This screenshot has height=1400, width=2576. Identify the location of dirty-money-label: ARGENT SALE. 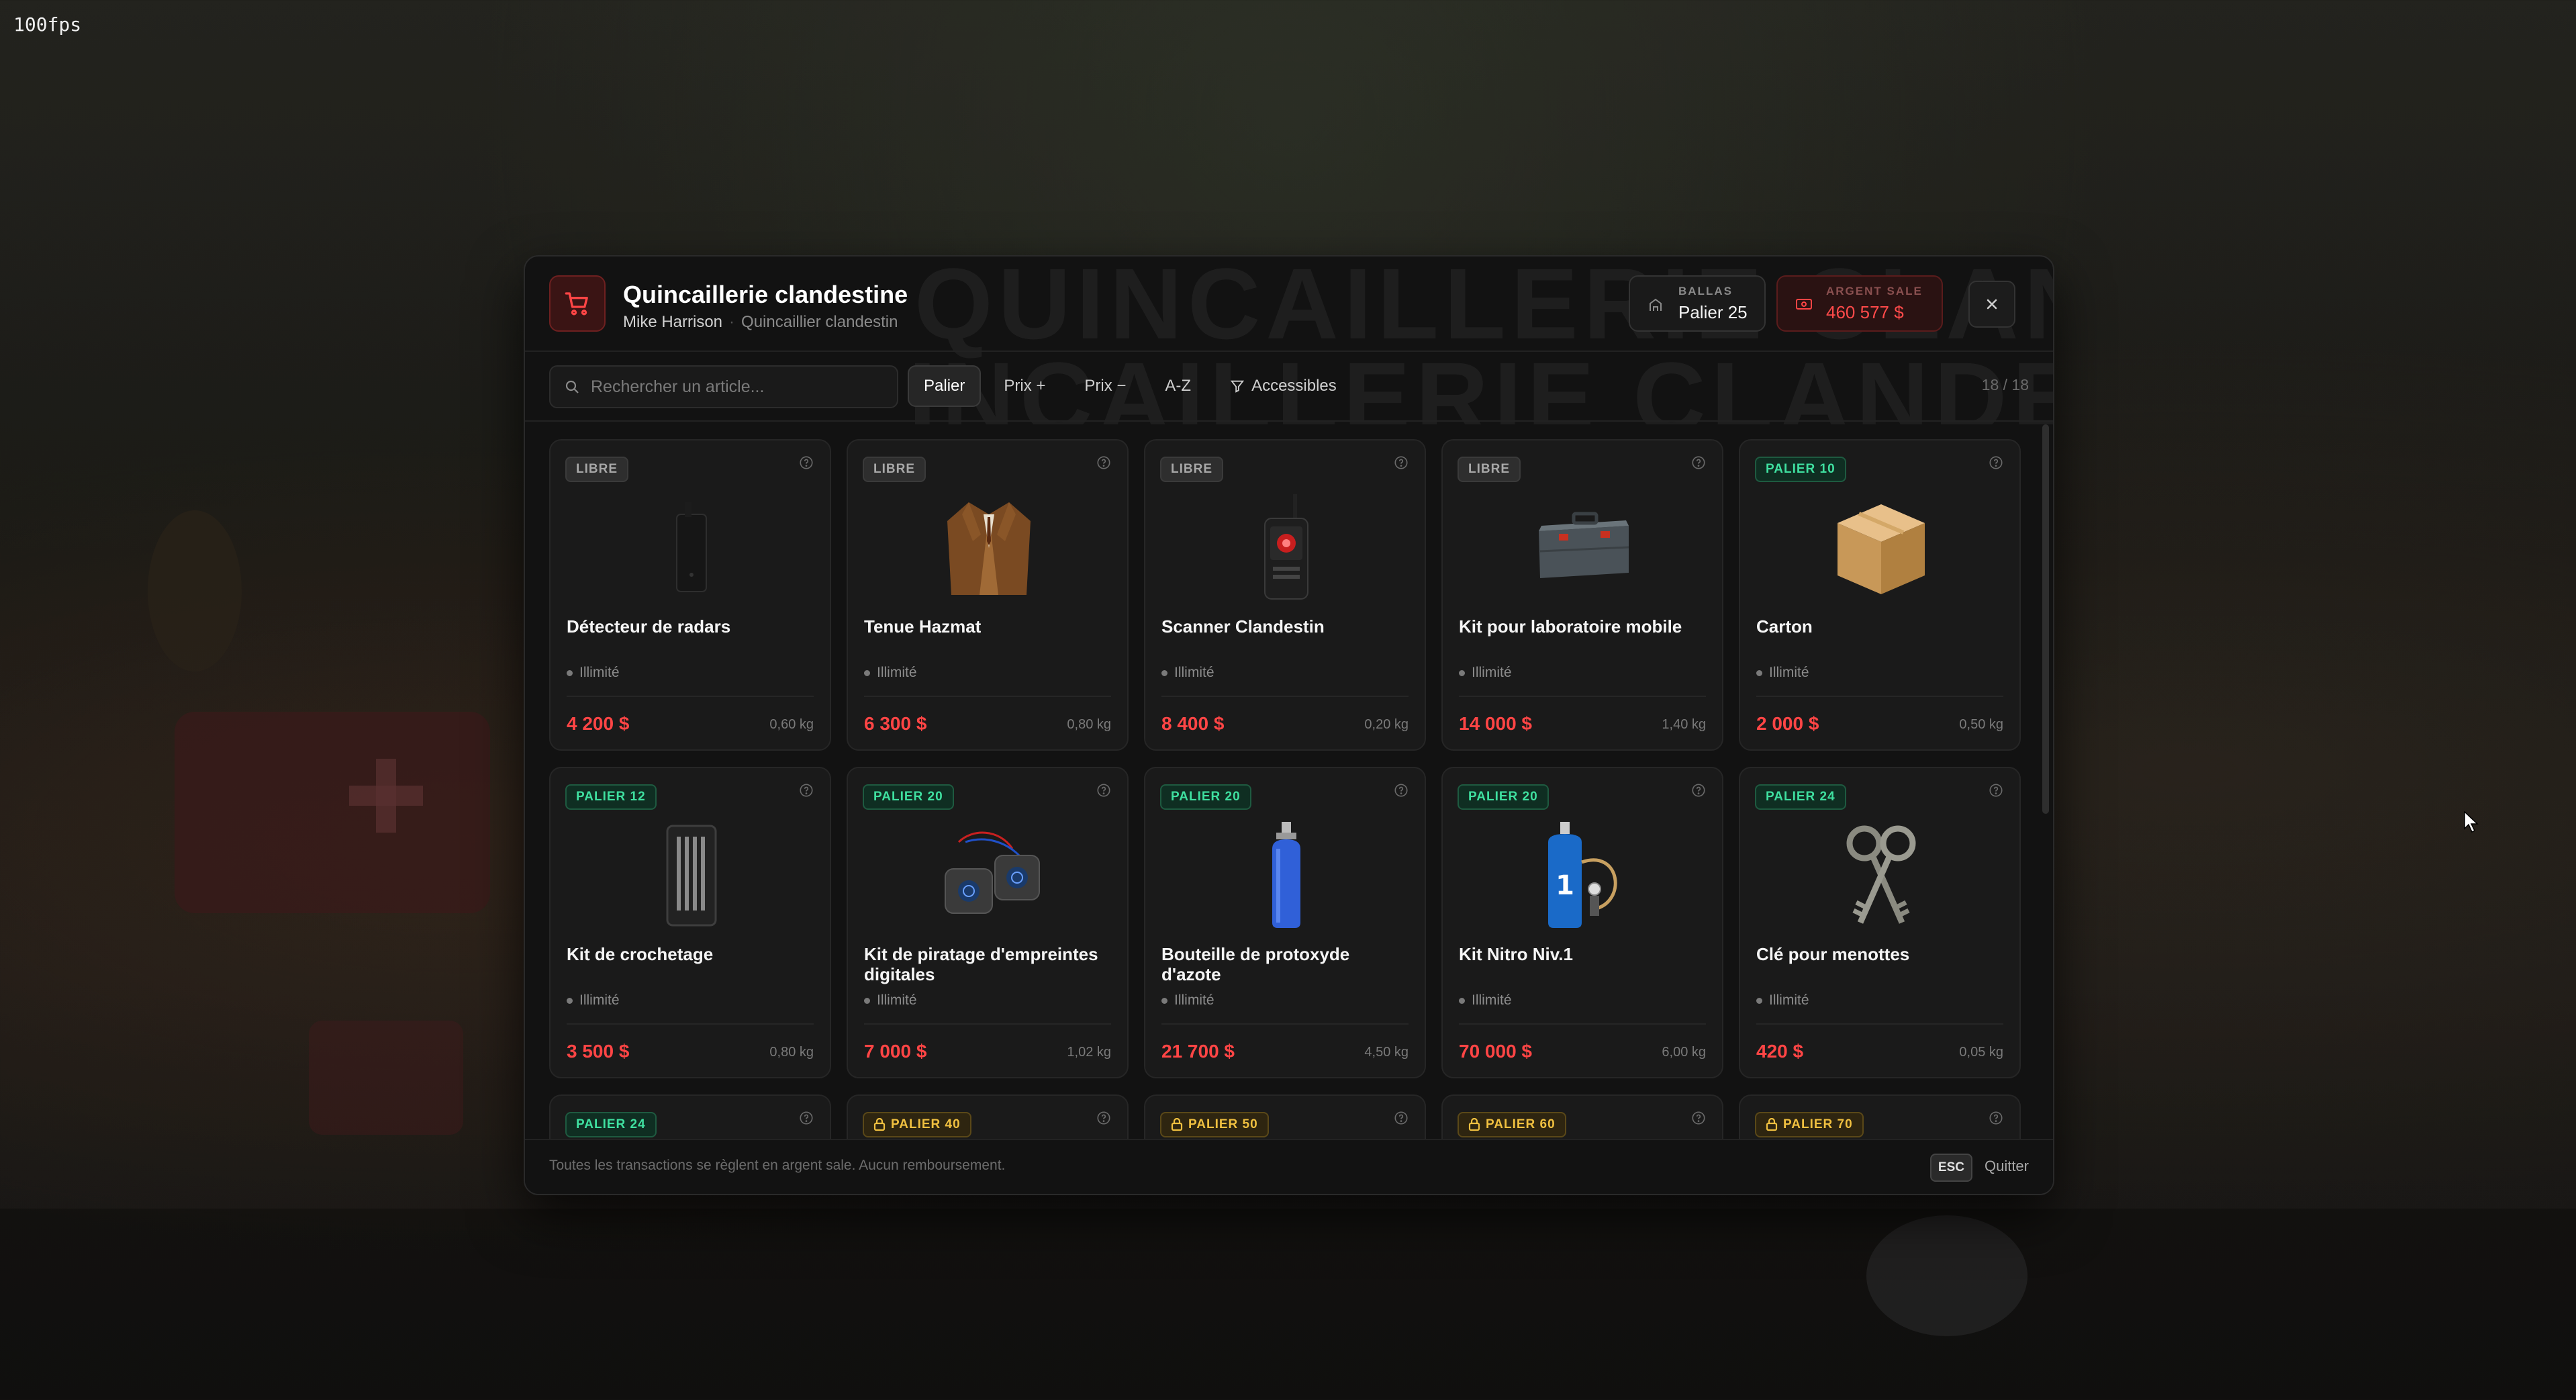
(1875, 291).